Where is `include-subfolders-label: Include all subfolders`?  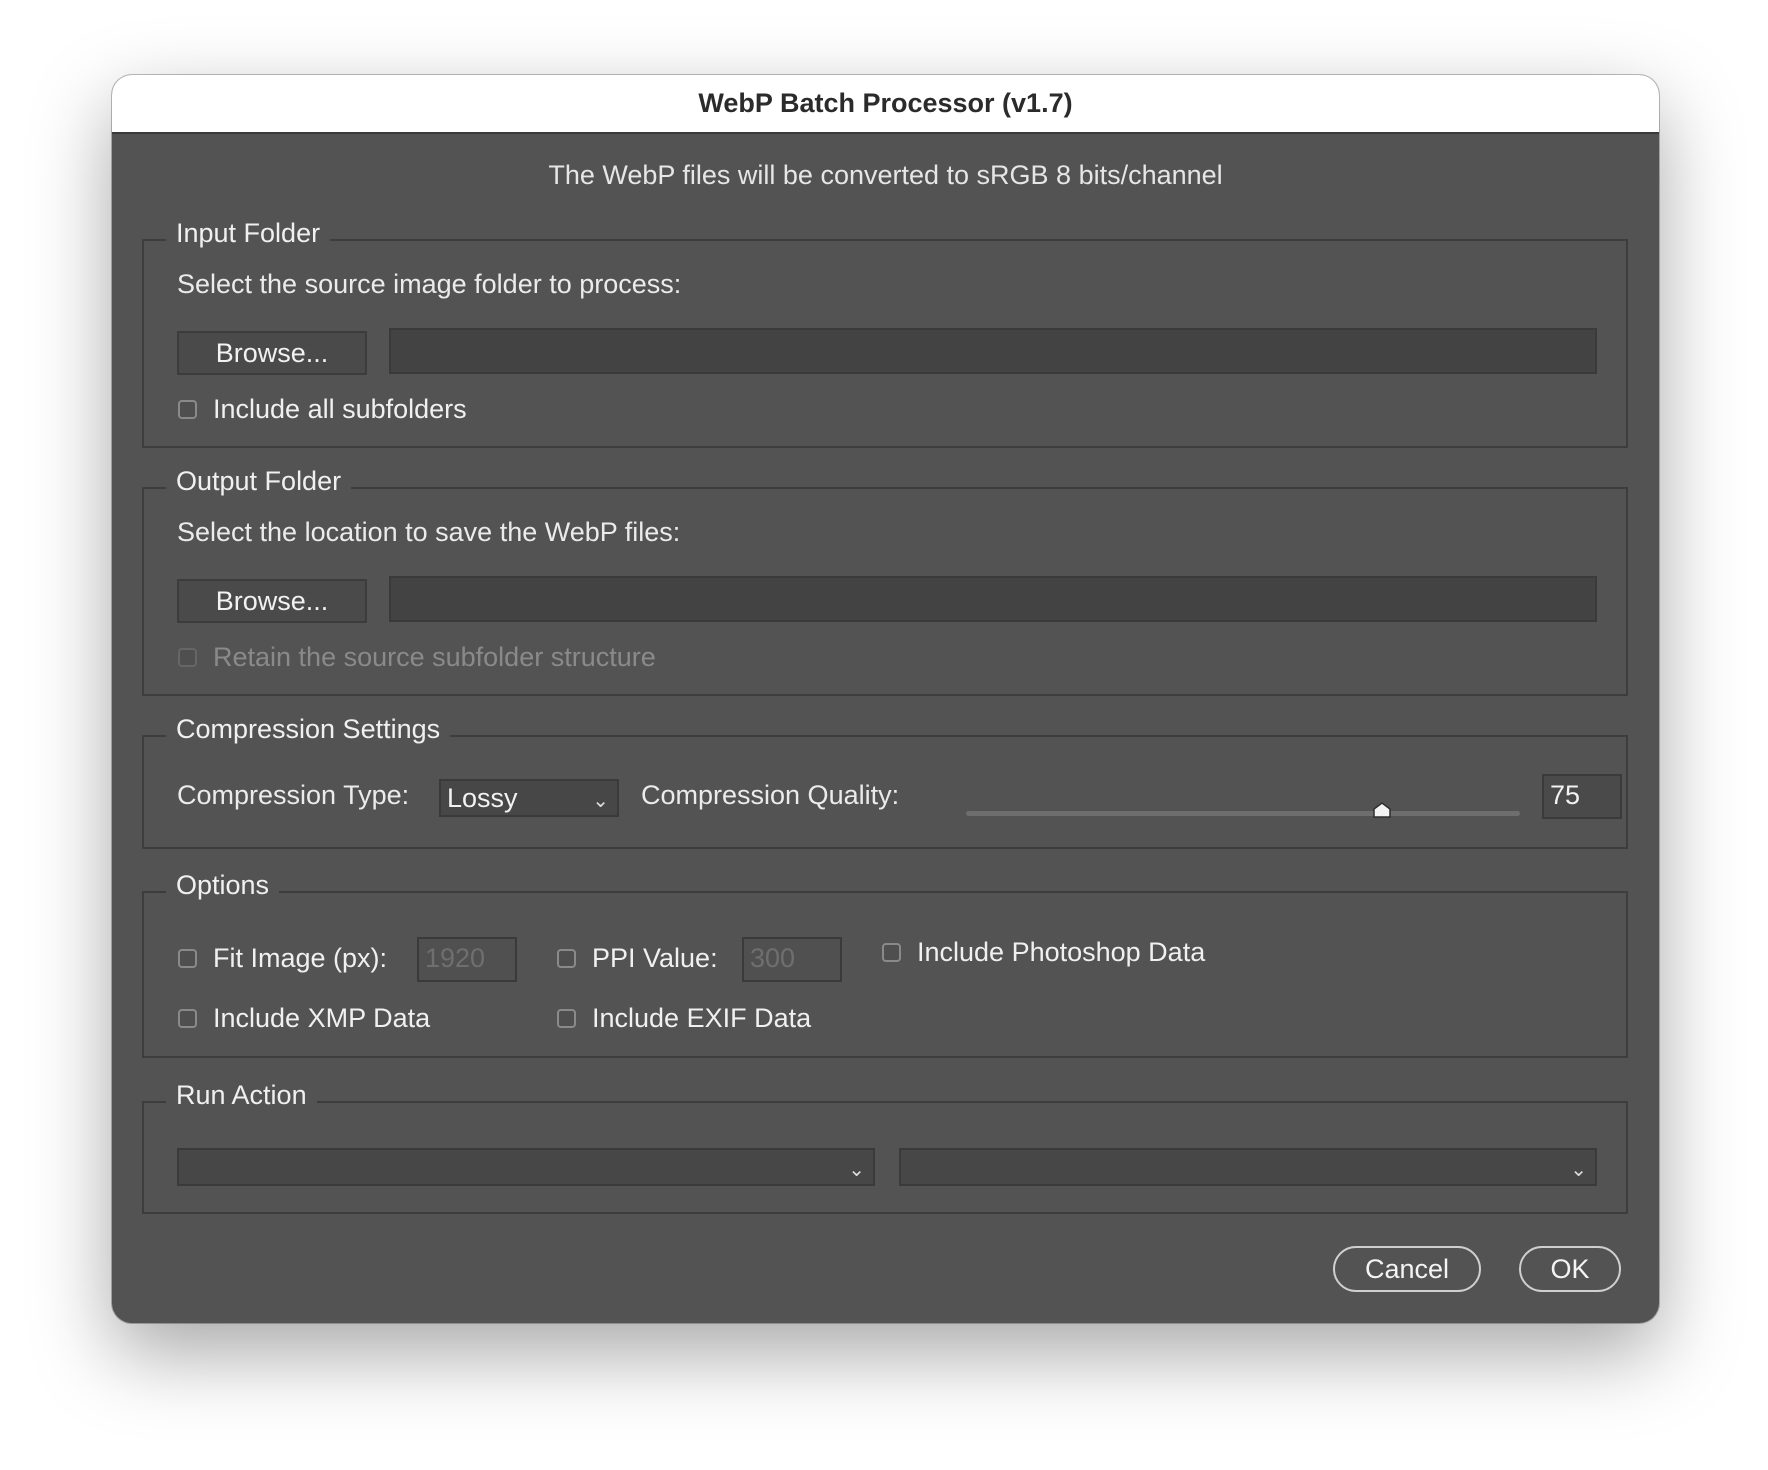 include-subfolders-label: Include all subfolders is located at coordinates (340, 409).